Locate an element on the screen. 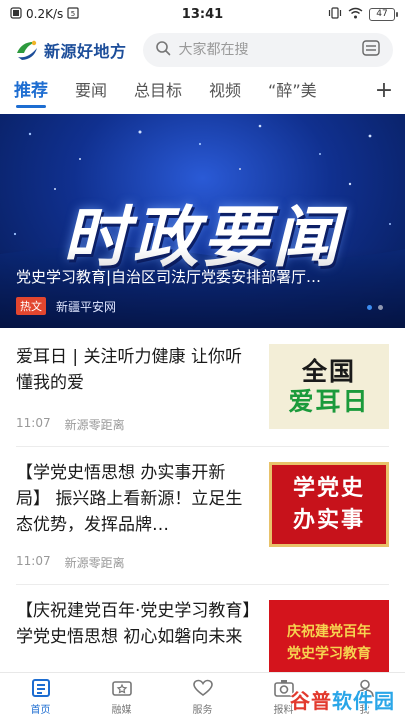  hot-badge: 热文 is located at coordinates (31, 306).